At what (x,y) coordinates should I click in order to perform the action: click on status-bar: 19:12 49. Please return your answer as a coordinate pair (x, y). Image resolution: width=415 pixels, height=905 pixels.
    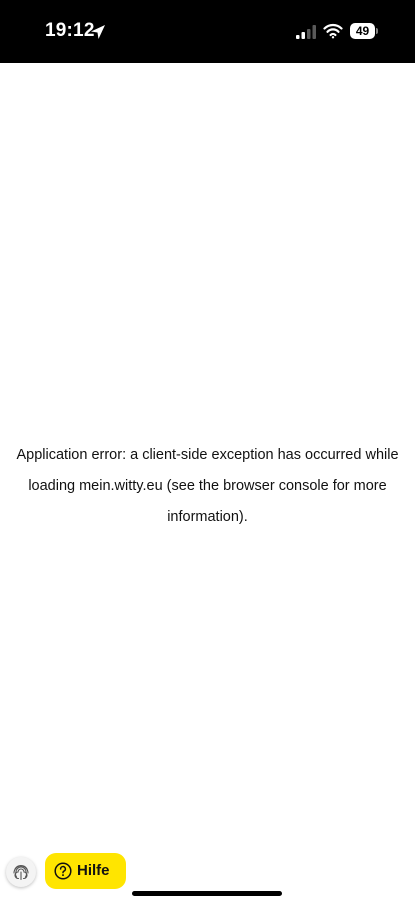
    Looking at the image, I should click on (207, 31).